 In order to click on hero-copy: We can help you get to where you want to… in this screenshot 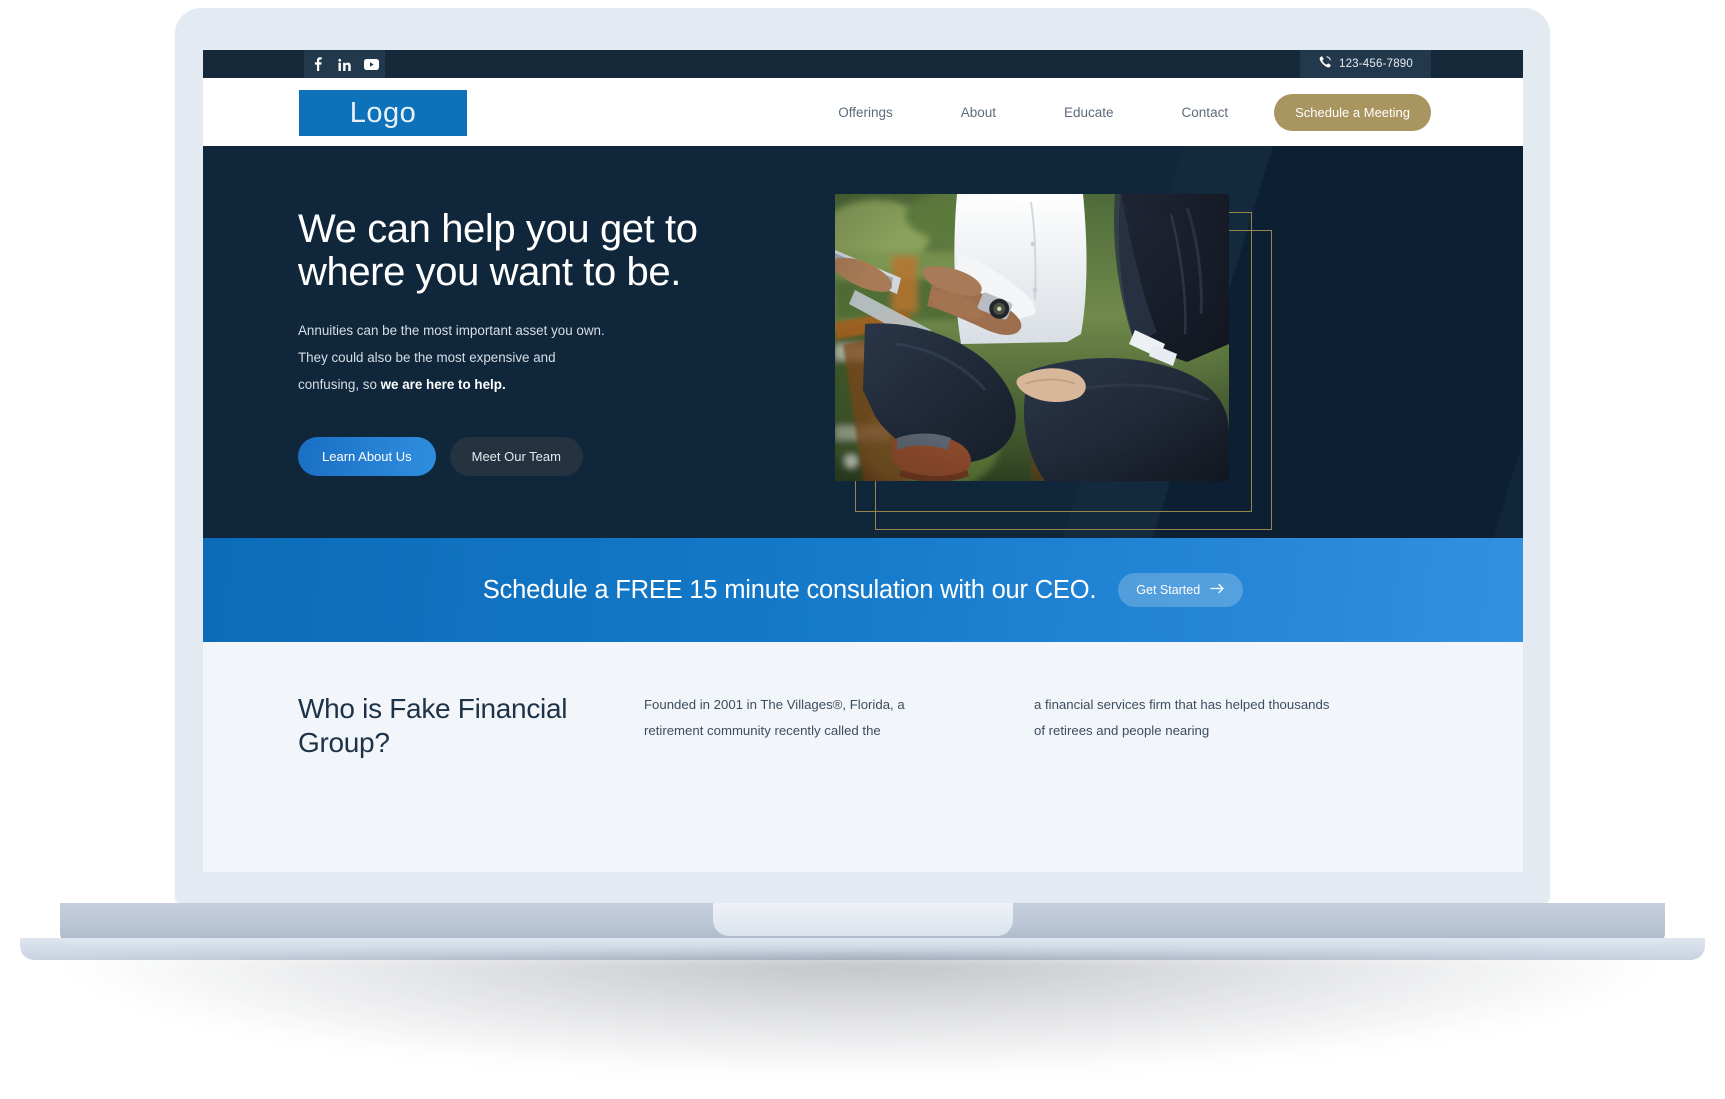, I will do `click(513, 341)`.